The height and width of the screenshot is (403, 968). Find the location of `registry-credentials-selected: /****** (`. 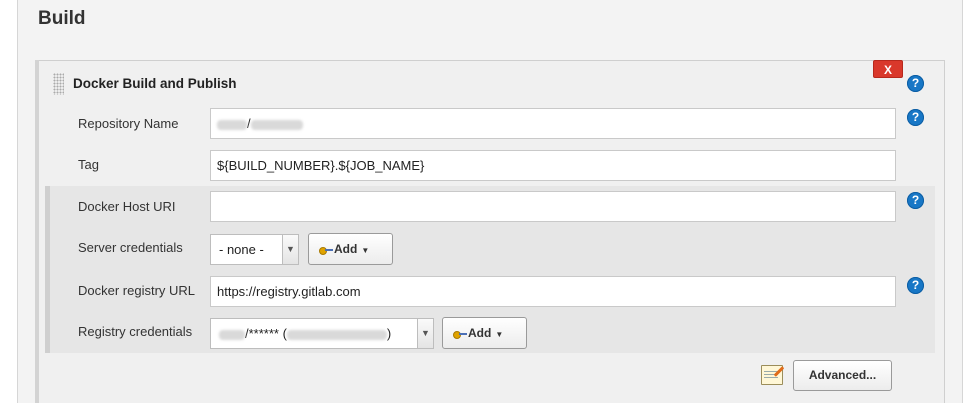

registry-credentials-selected: /****** ( is located at coordinates (266, 333).